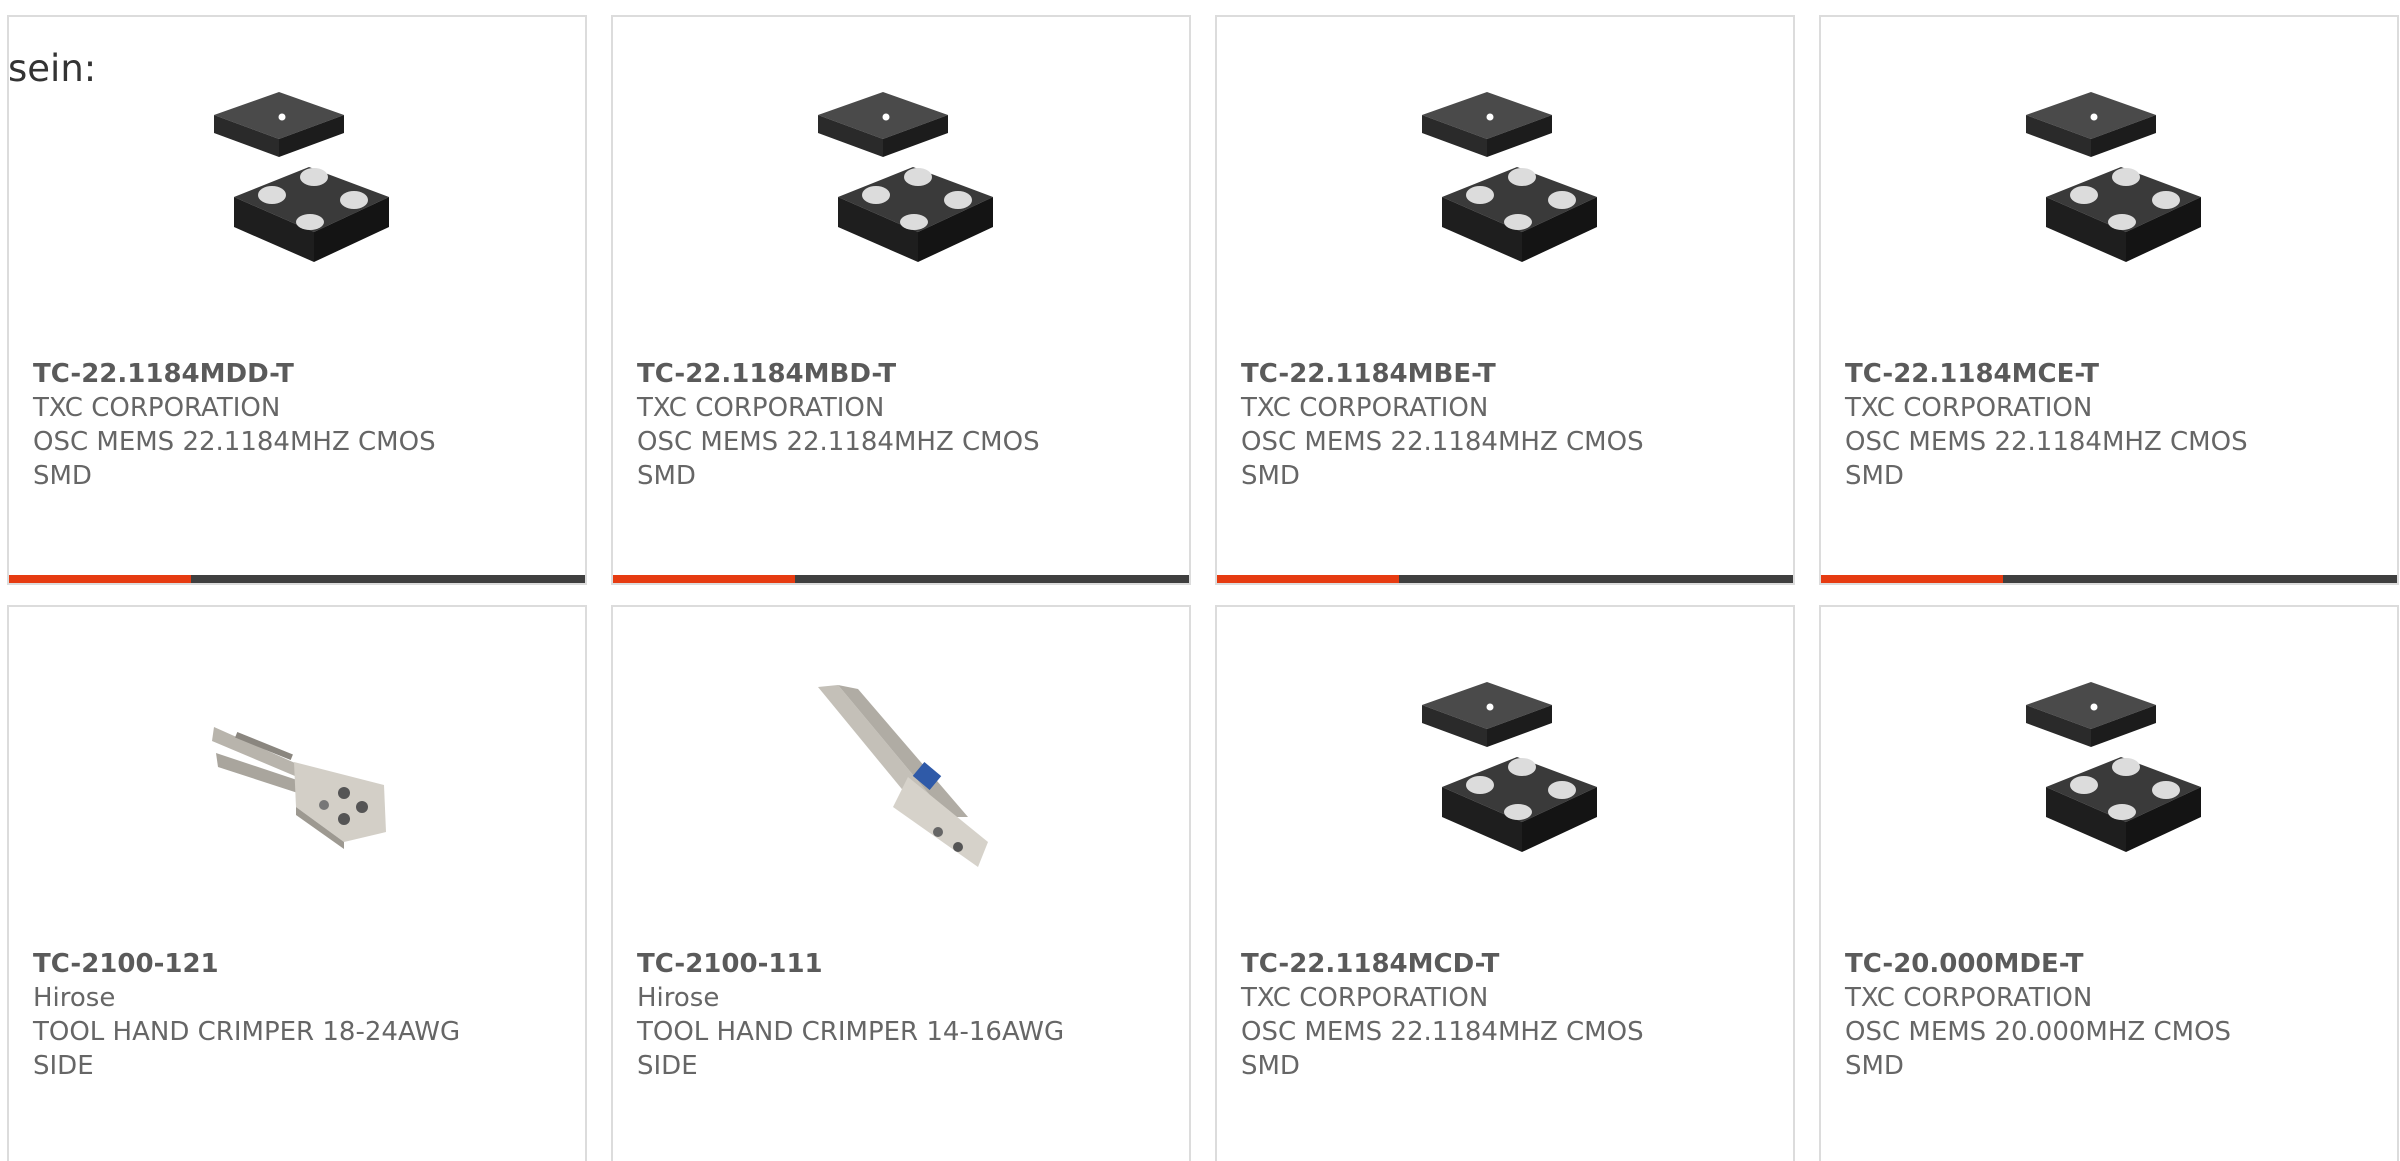  What do you see at coordinates (247, 1032) in the screenshot?
I see `description: TOOL HAND CRIMPER 18-24AWG` at bounding box center [247, 1032].